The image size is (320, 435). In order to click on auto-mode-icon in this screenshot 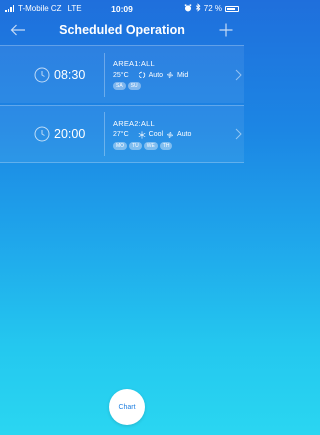, I will do `click(142, 75)`.